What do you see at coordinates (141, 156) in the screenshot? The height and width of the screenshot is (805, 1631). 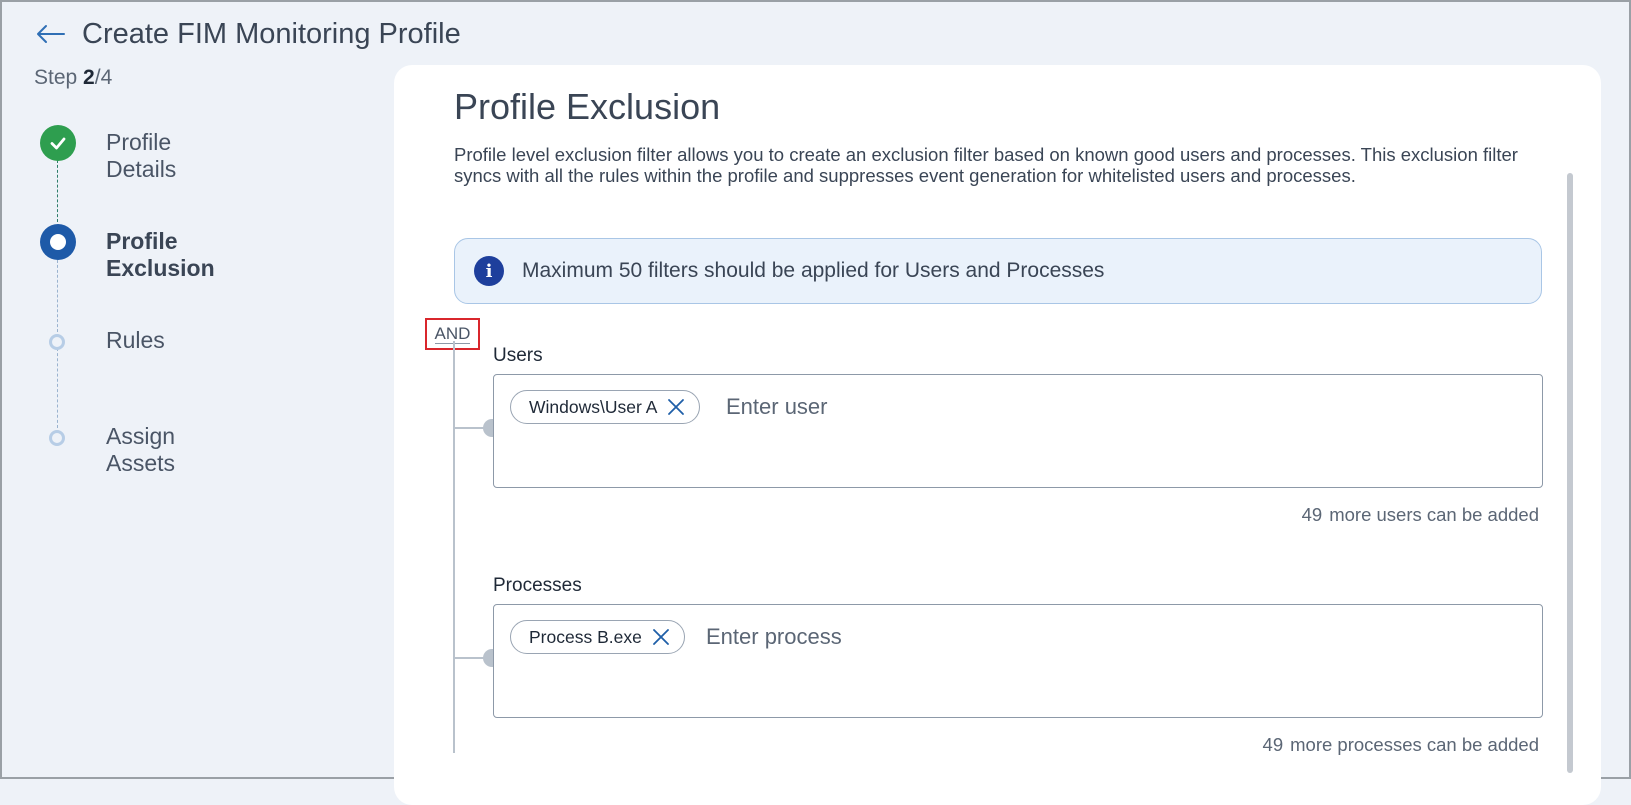 I see `step-profile-details: Profile Details` at bounding box center [141, 156].